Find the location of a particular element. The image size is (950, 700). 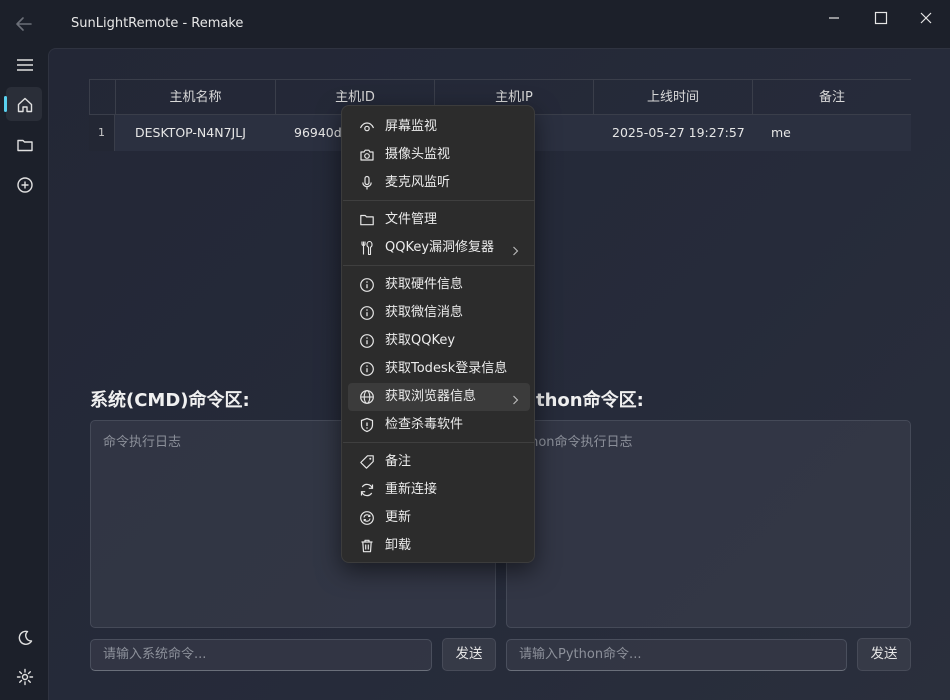

gear-icon is located at coordinates (25, 677).